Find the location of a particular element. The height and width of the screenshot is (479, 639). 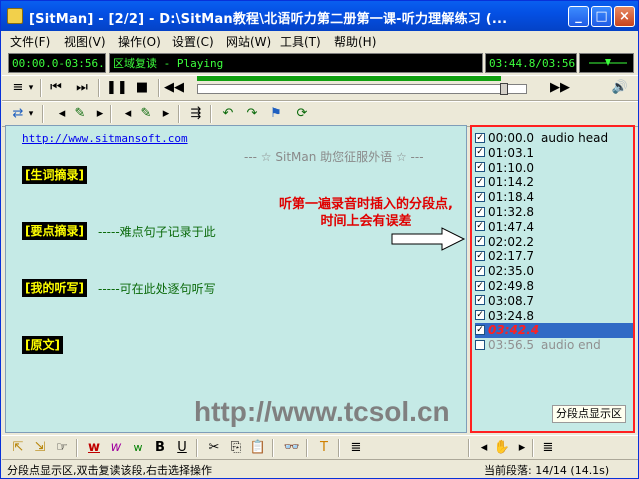

green-text-icon: w is located at coordinates (138, 448).